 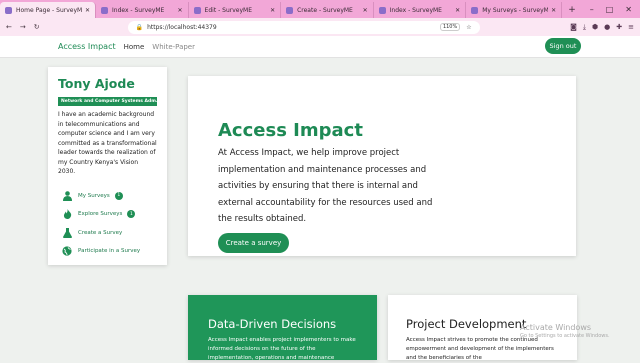 What do you see at coordinates (607, 27) in the screenshot?
I see `account-icon: ●` at bounding box center [607, 27].